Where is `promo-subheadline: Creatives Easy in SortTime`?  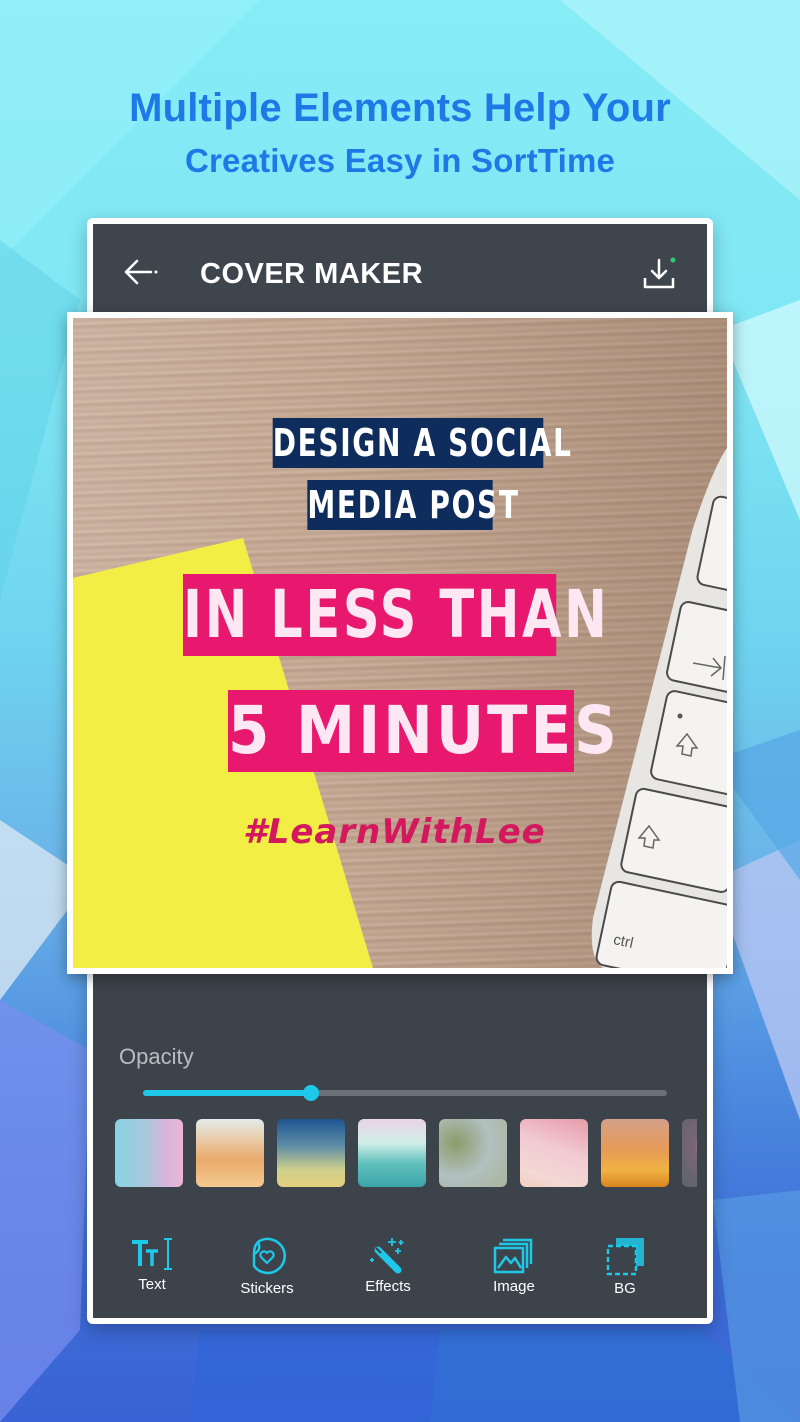
promo-subheadline: Creatives Easy in SortTime is located at coordinates (400, 160).